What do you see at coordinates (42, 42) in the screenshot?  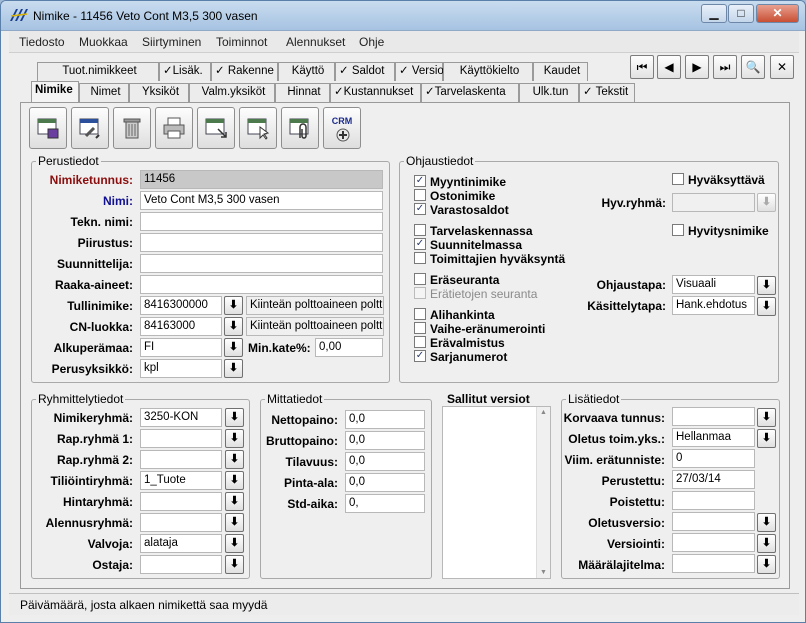 I see `menu-tiedosto: Tiedosto` at bounding box center [42, 42].